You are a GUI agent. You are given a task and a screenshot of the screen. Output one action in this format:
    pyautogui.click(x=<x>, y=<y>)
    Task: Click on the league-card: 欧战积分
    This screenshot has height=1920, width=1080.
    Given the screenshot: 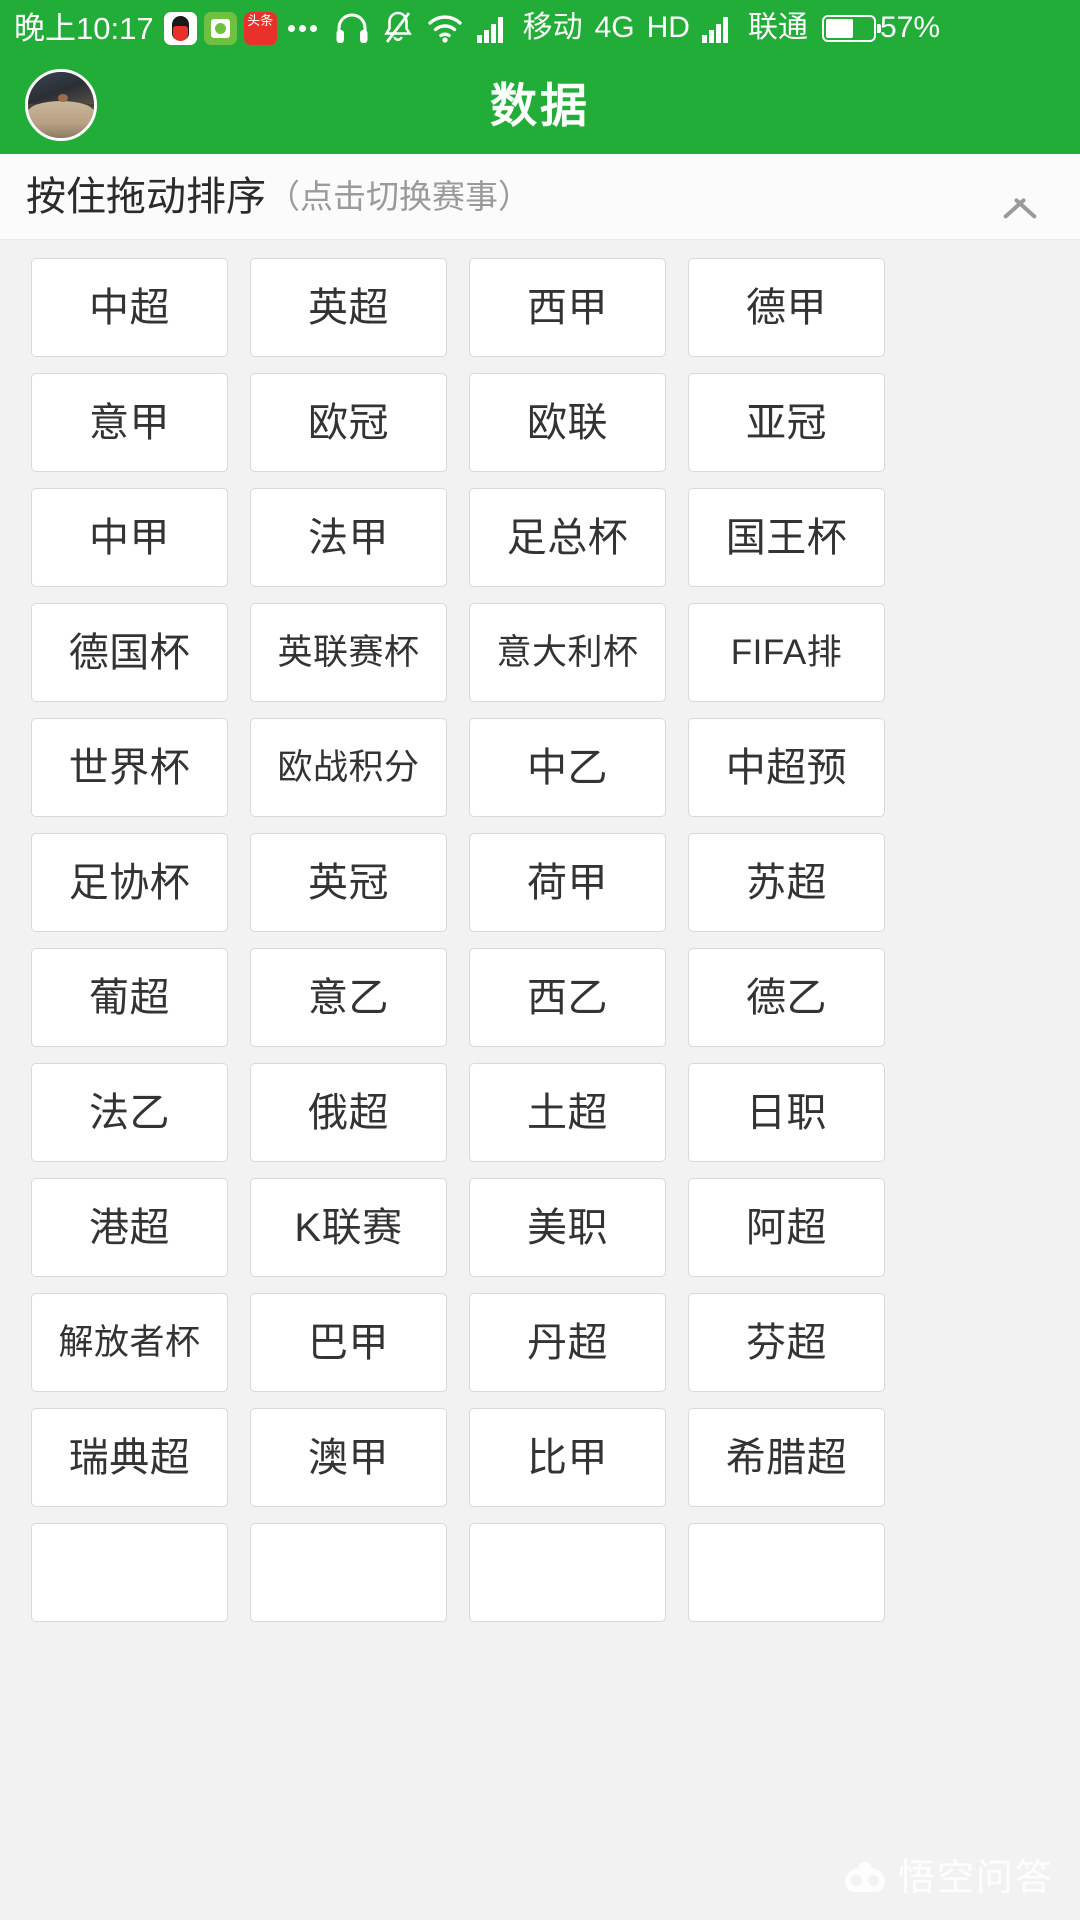 What is the action you would take?
    pyautogui.click(x=348, y=767)
    